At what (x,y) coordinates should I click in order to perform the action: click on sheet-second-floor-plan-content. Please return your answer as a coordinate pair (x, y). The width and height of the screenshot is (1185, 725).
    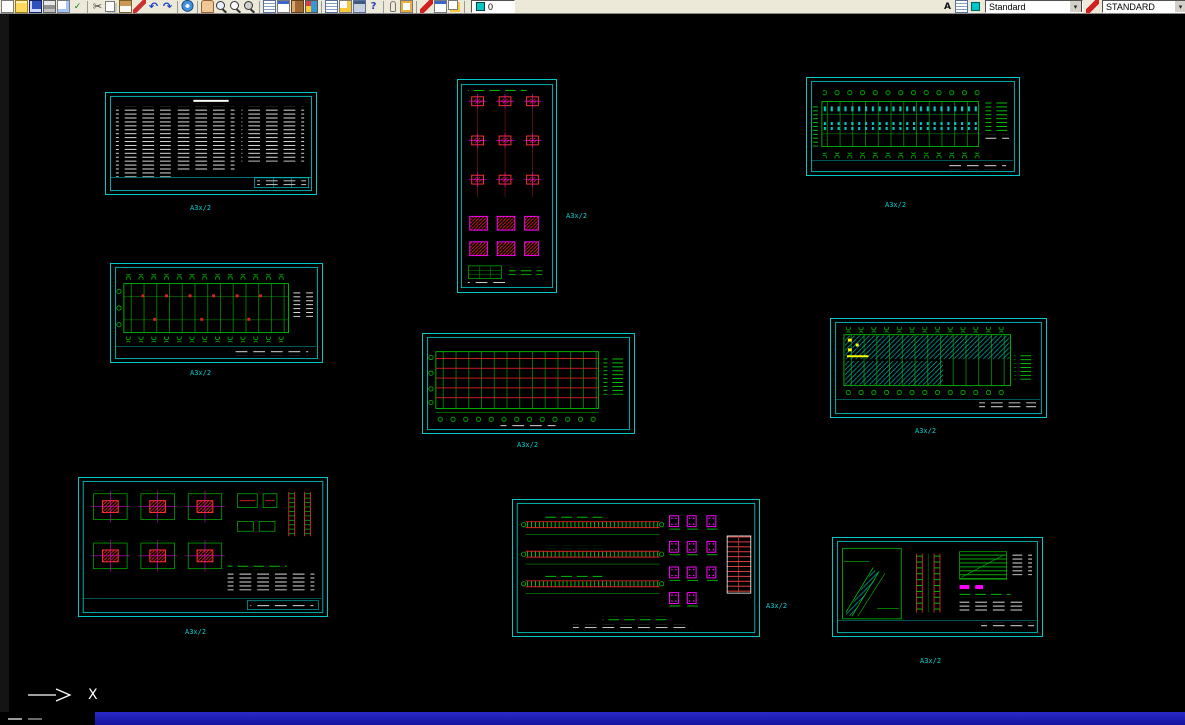
    Looking at the image, I should click on (938, 368).